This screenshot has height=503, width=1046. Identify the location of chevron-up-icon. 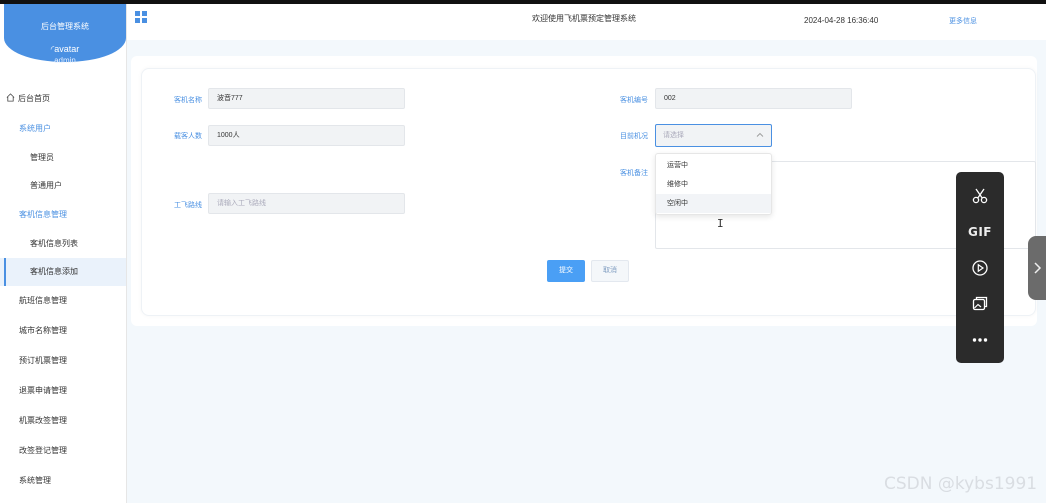
(760, 134).